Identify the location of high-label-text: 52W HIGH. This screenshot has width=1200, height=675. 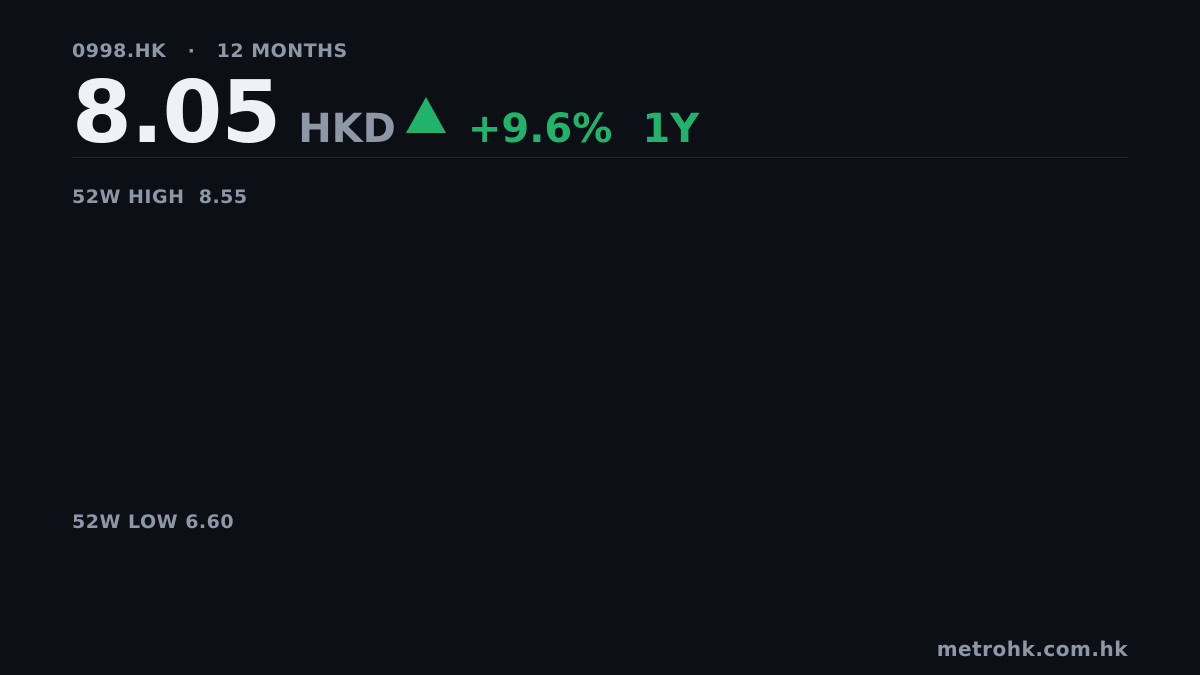
(128, 197).